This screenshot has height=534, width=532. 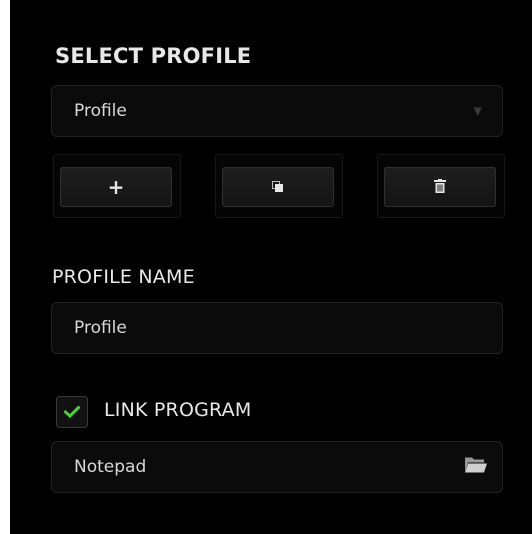 What do you see at coordinates (123, 277) in the screenshot?
I see `profile-name-heading: PROFILE NAME` at bounding box center [123, 277].